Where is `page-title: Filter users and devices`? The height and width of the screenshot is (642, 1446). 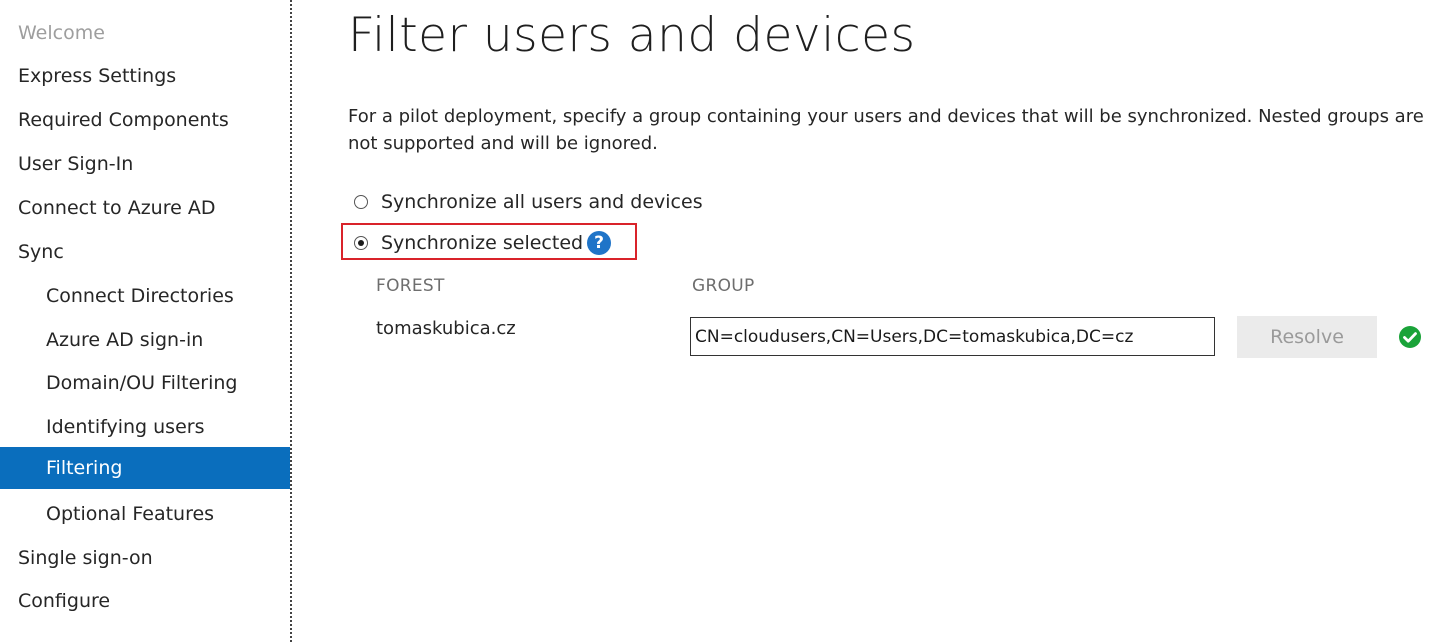 page-title: Filter users and devices is located at coordinates (632, 35).